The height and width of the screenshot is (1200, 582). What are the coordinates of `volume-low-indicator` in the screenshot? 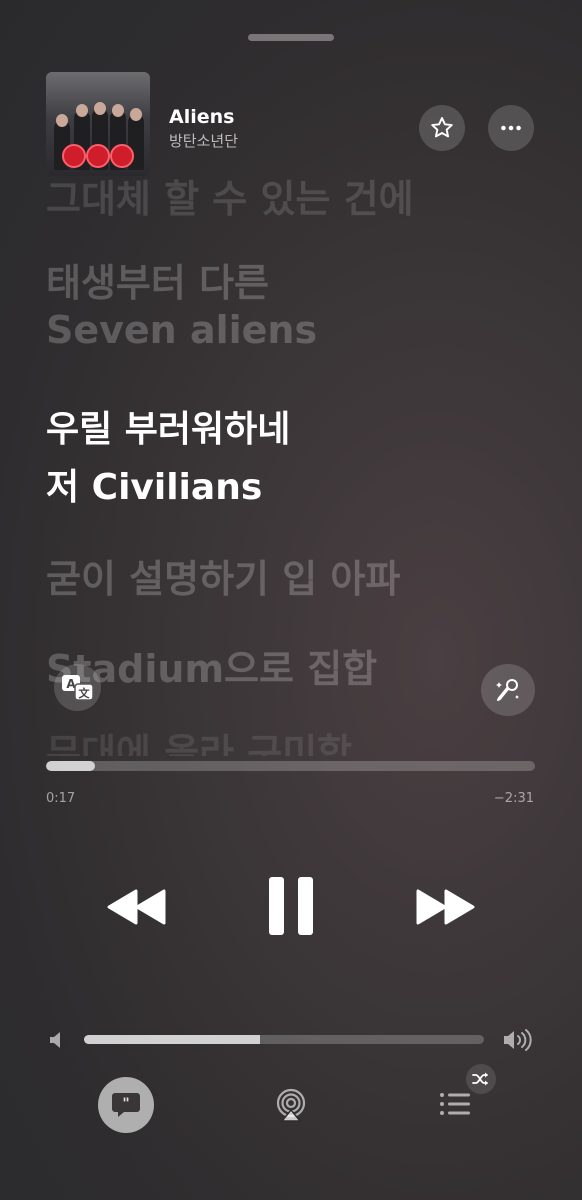 It's located at (57, 1040).